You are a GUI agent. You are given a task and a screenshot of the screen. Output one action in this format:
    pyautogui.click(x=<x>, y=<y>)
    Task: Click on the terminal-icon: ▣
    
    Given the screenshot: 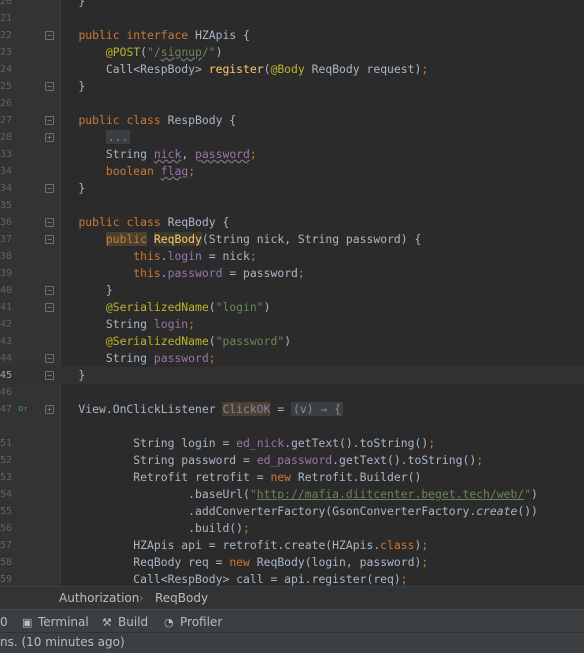 What is the action you would take?
    pyautogui.click(x=27, y=622)
    